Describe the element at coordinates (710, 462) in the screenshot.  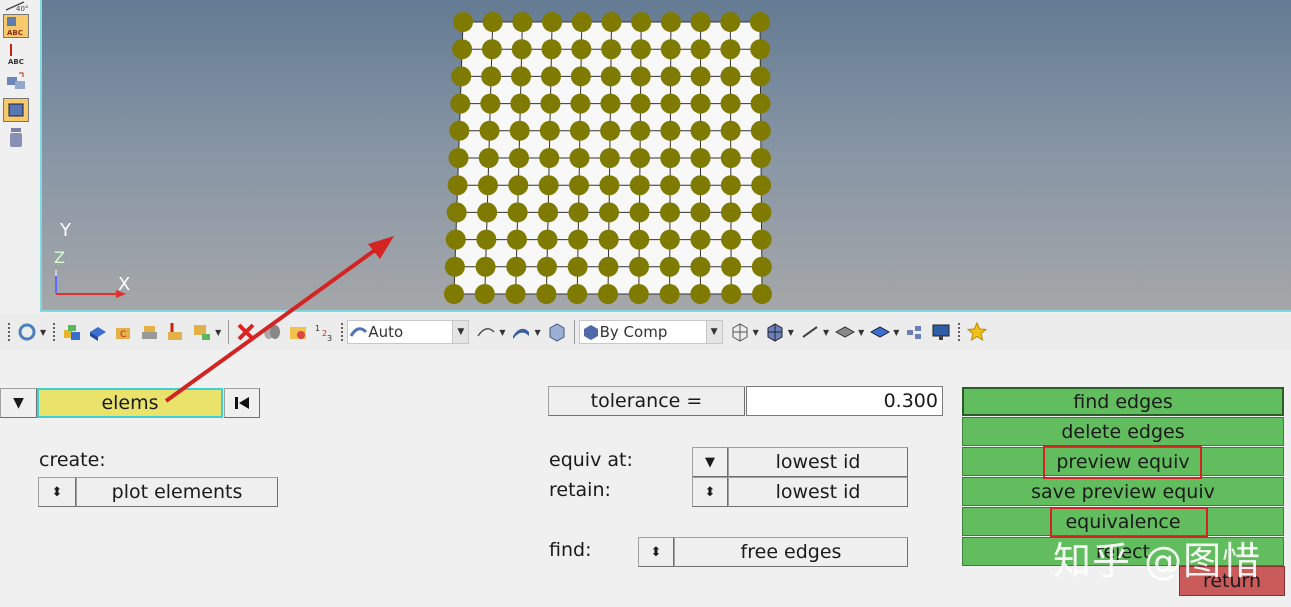
I see `equiv-at-dropdown: ▼` at that location.